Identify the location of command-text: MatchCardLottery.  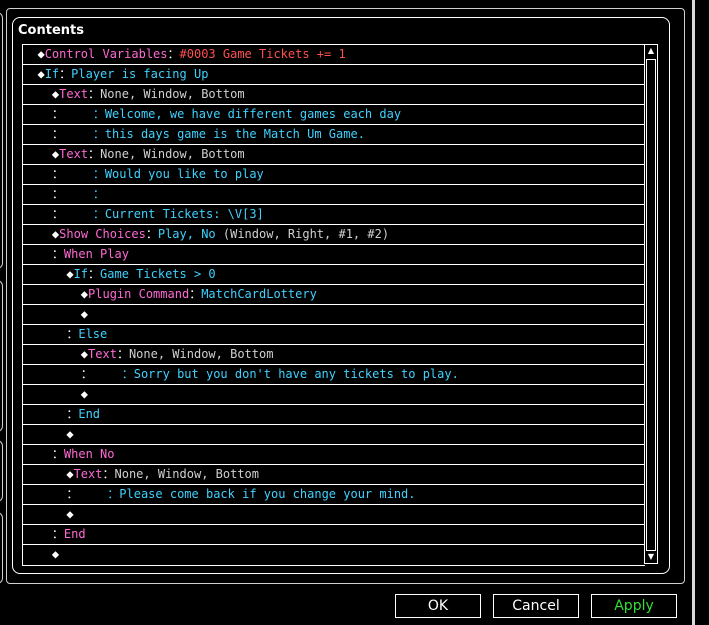
(259, 294).